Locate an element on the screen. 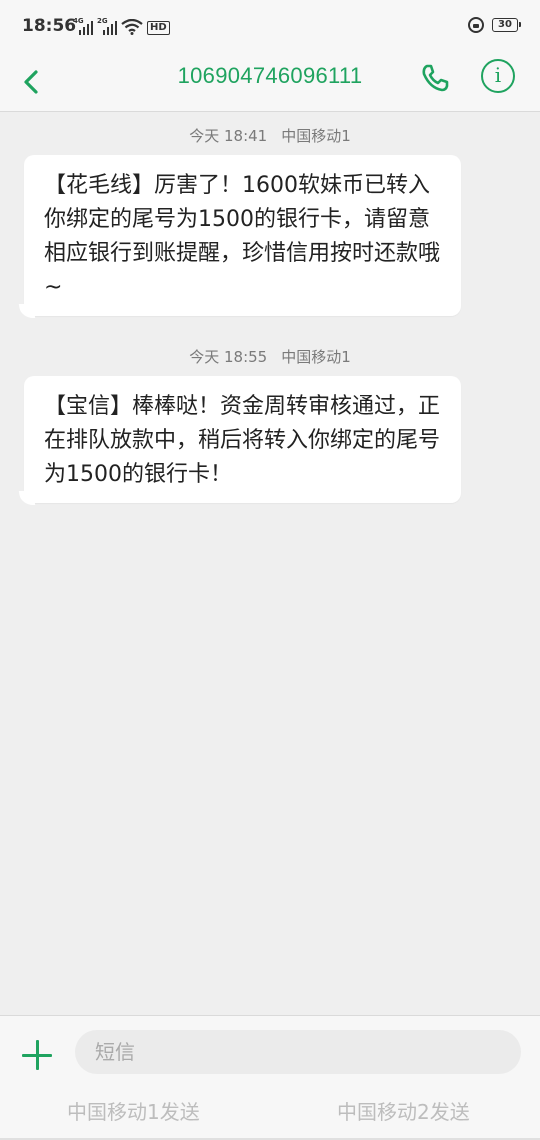  top-bar: 18:56 4G 2G HD 30 106904746096111 i is located at coordinates (270, 56).